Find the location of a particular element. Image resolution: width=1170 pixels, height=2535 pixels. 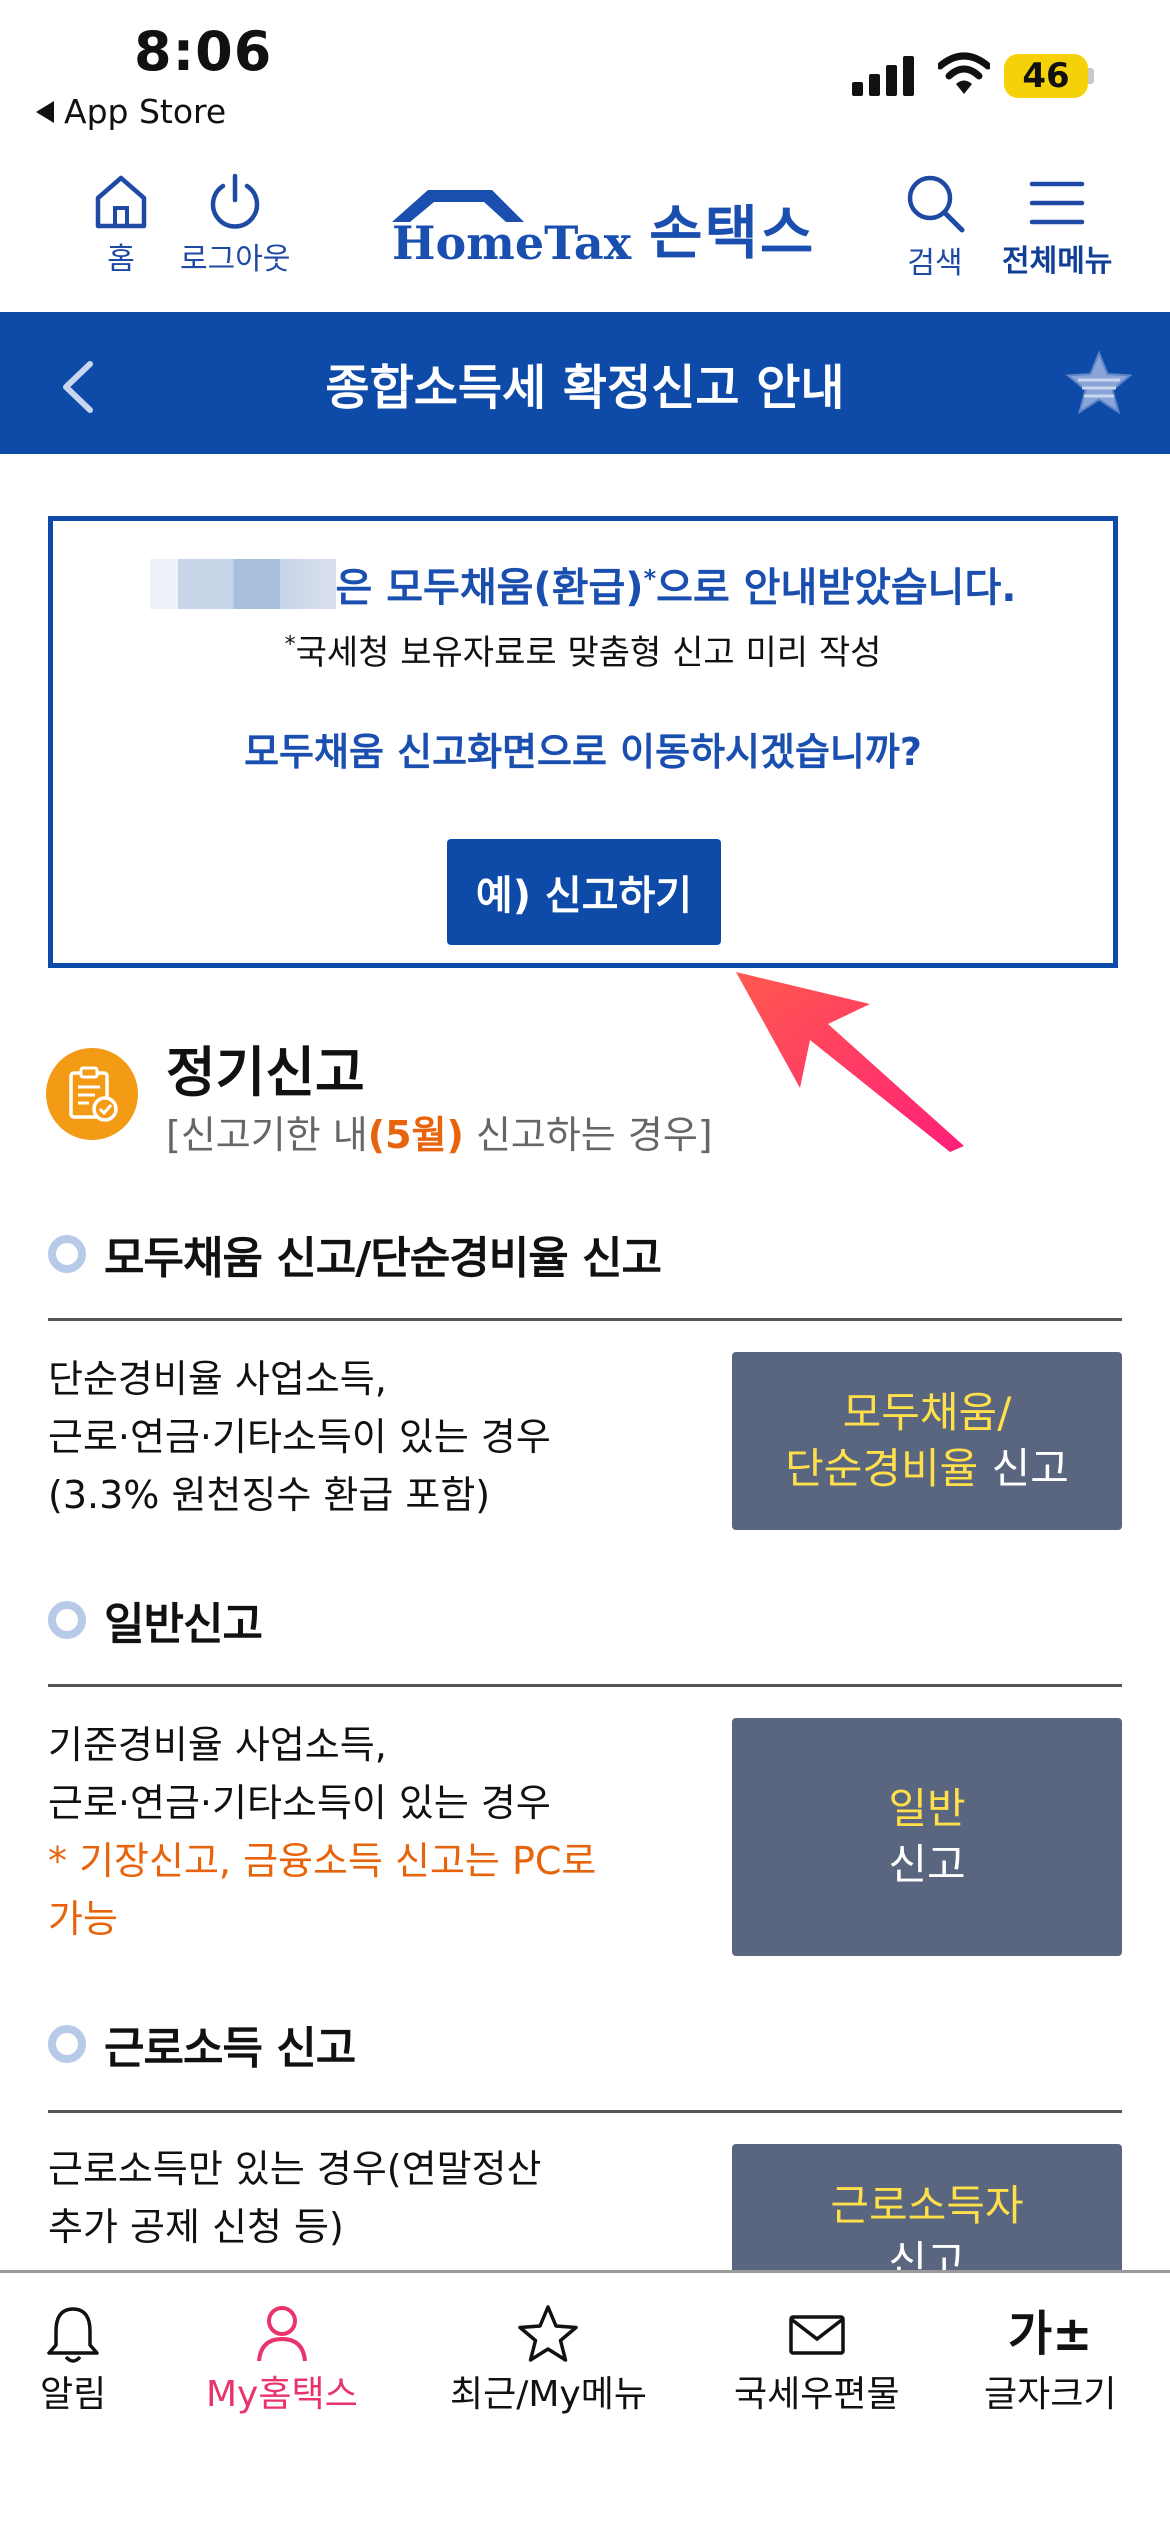

back-triangle-icon is located at coordinates (45, 111).